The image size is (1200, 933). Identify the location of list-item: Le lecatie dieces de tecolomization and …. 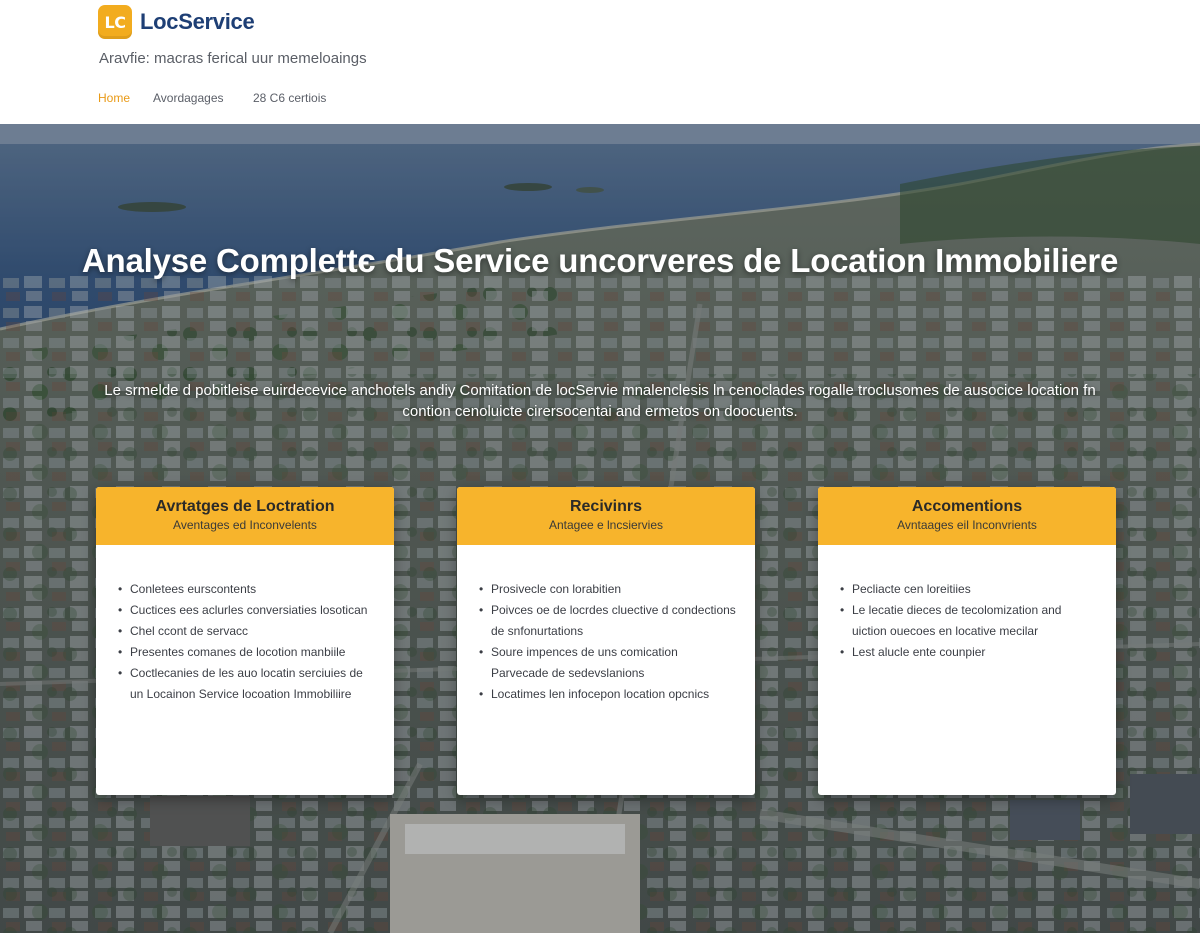
(969, 621).